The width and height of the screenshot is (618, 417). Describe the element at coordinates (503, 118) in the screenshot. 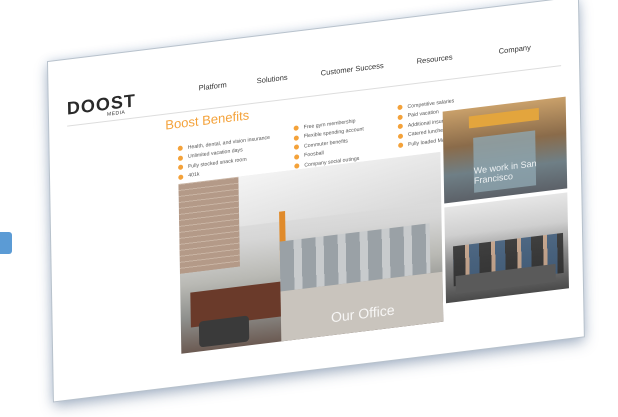

I see `boost-sign` at that location.